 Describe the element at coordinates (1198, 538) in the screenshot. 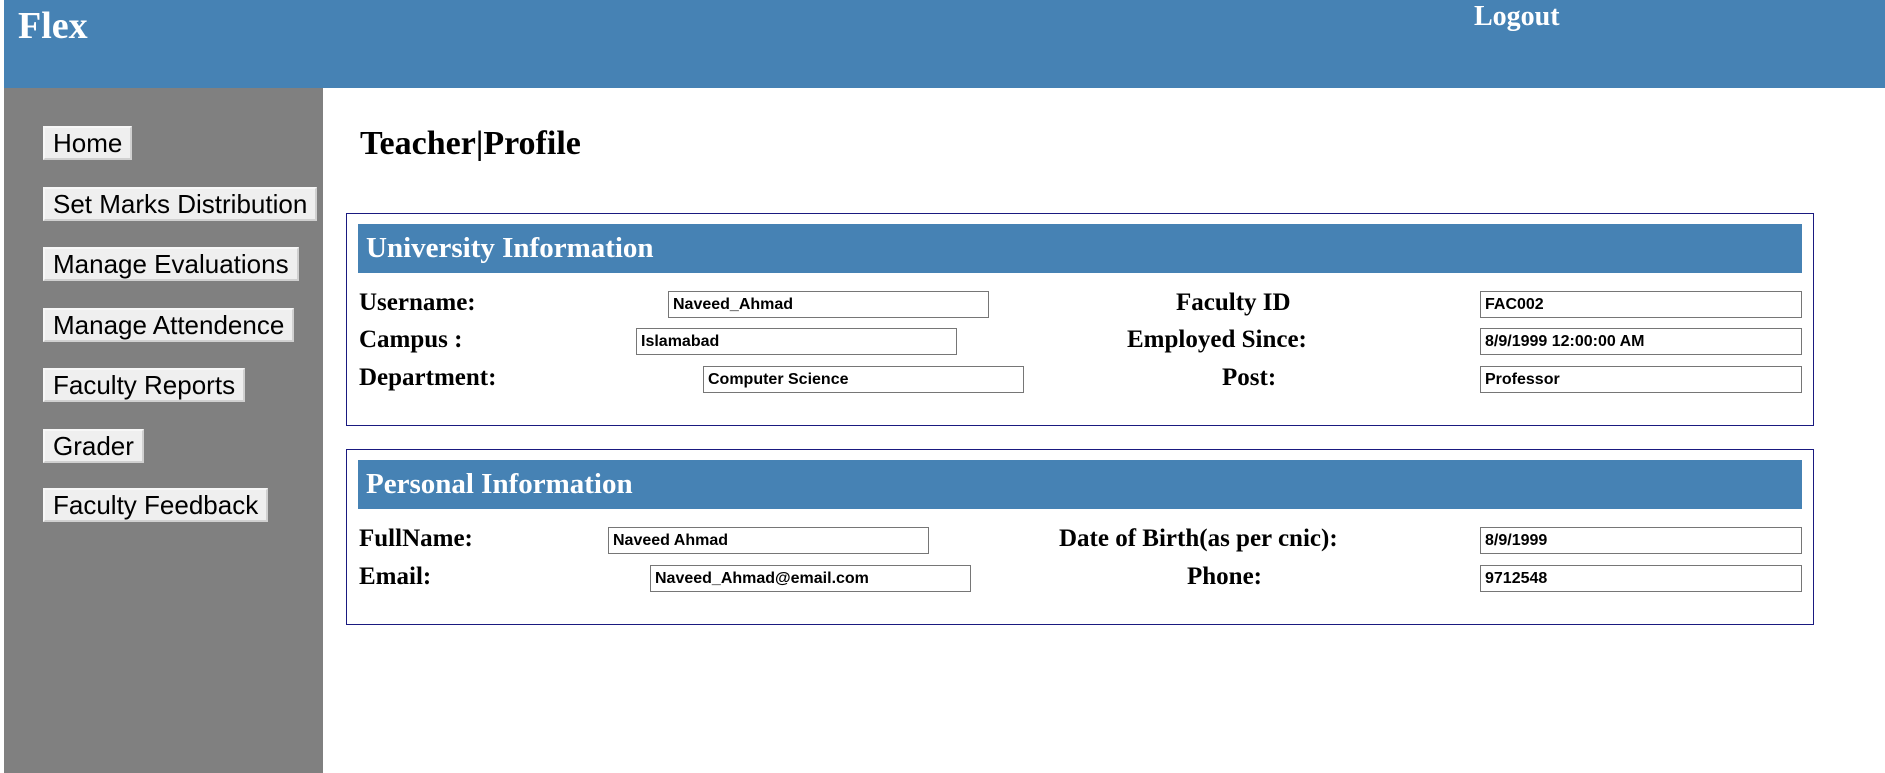

I see `dob-label: Date of Birth(as per cnic):` at that location.